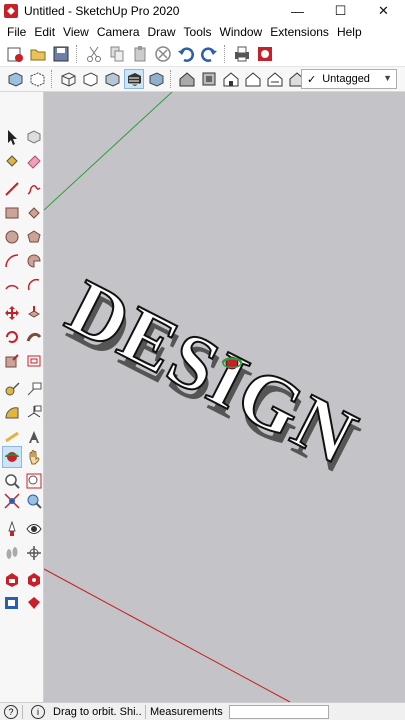 This screenshot has height=720, width=405. What do you see at coordinates (253, 79) in the screenshot?
I see `right-view-icon` at bounding box center [253, 79].